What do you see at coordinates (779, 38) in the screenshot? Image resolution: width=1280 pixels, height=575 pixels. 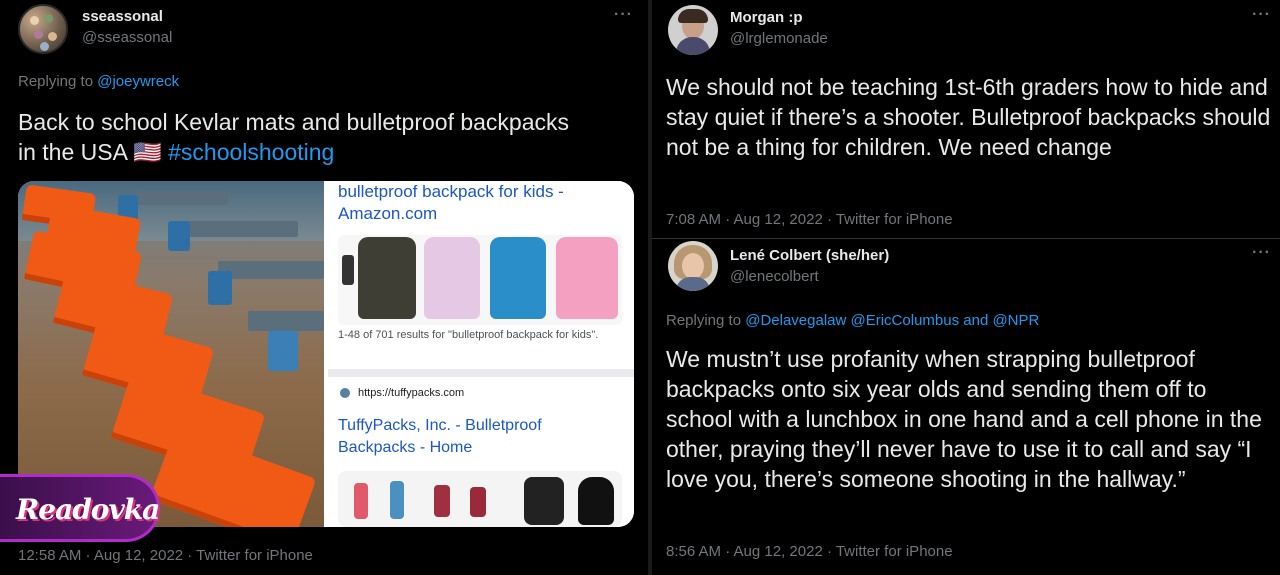 I see `user-handle: @lrglemonade` at bounding box center [779, 38].